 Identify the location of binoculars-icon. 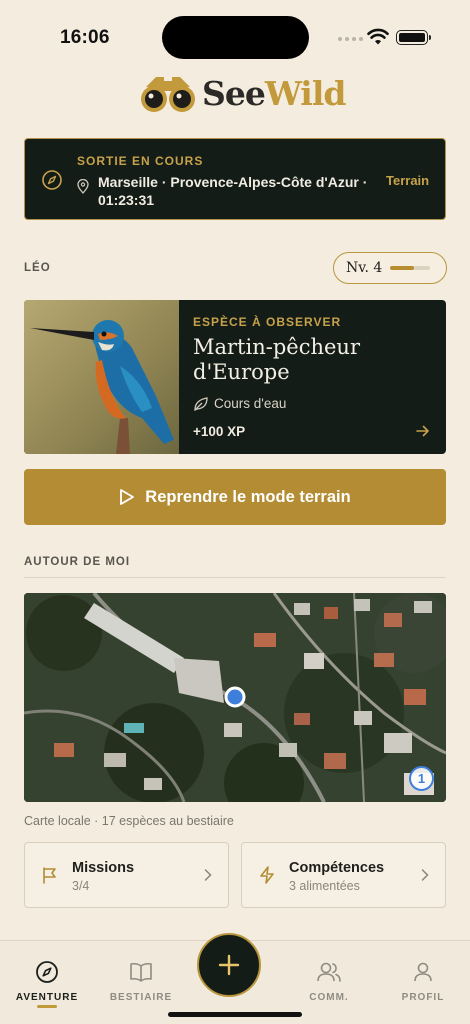
(168, 94).